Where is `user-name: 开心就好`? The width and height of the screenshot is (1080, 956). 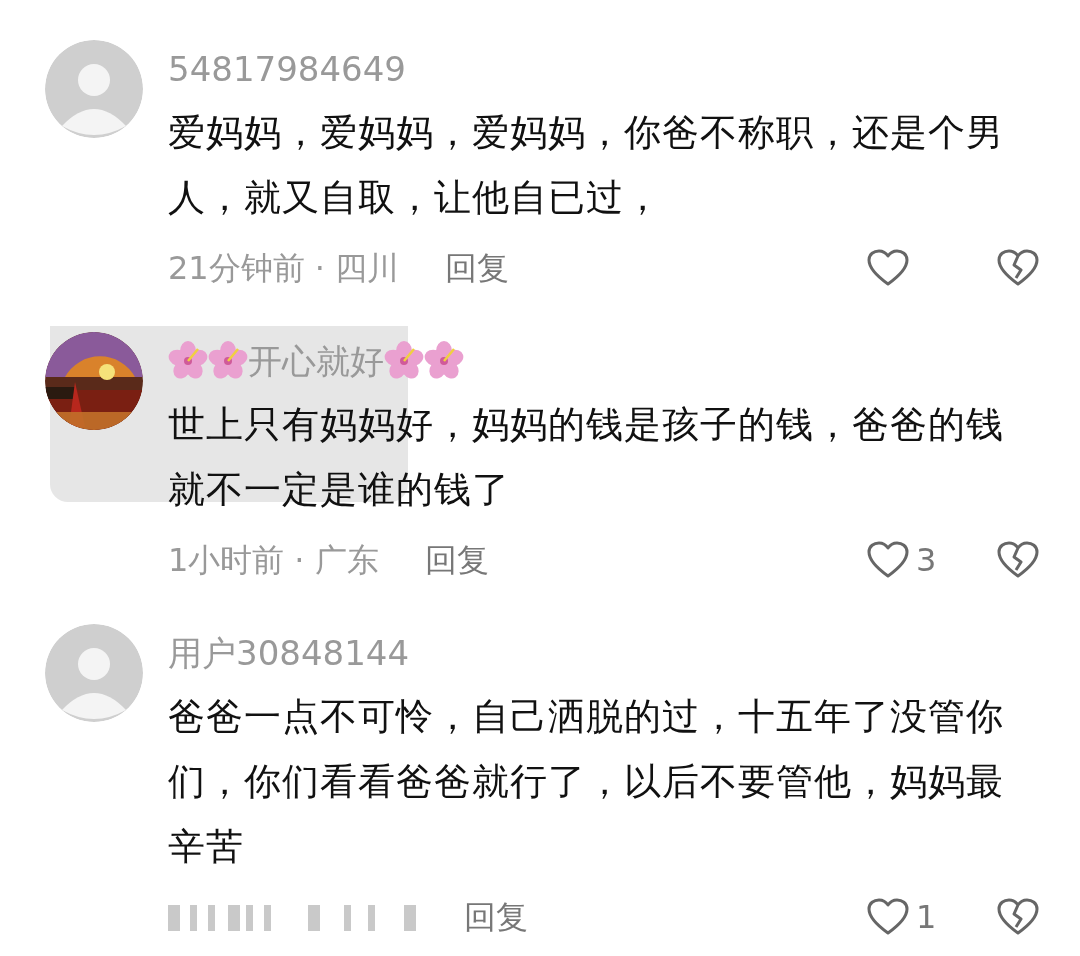
user-name: 开心就好 is located at coordinates (316, 361).